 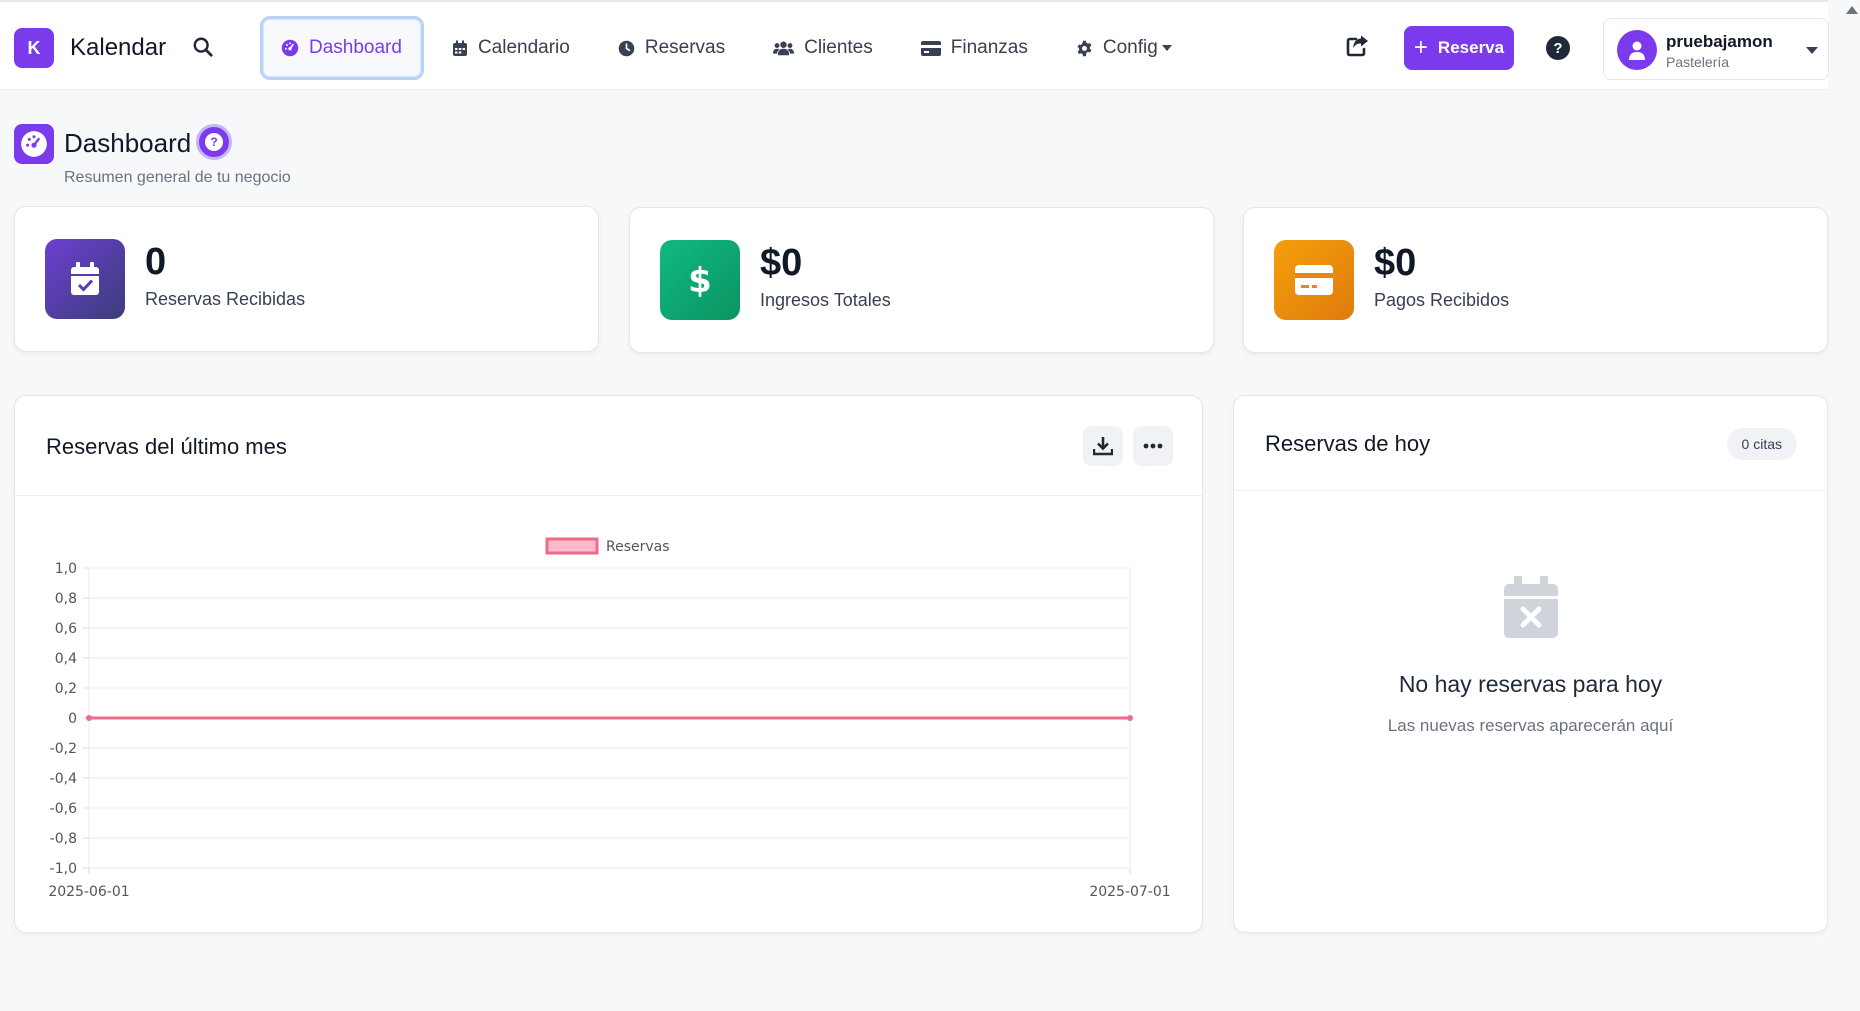 What do you see at coordinates (1359, 48) in the screenshot?
I see `share-icon` at bounding box center [1359, 48].